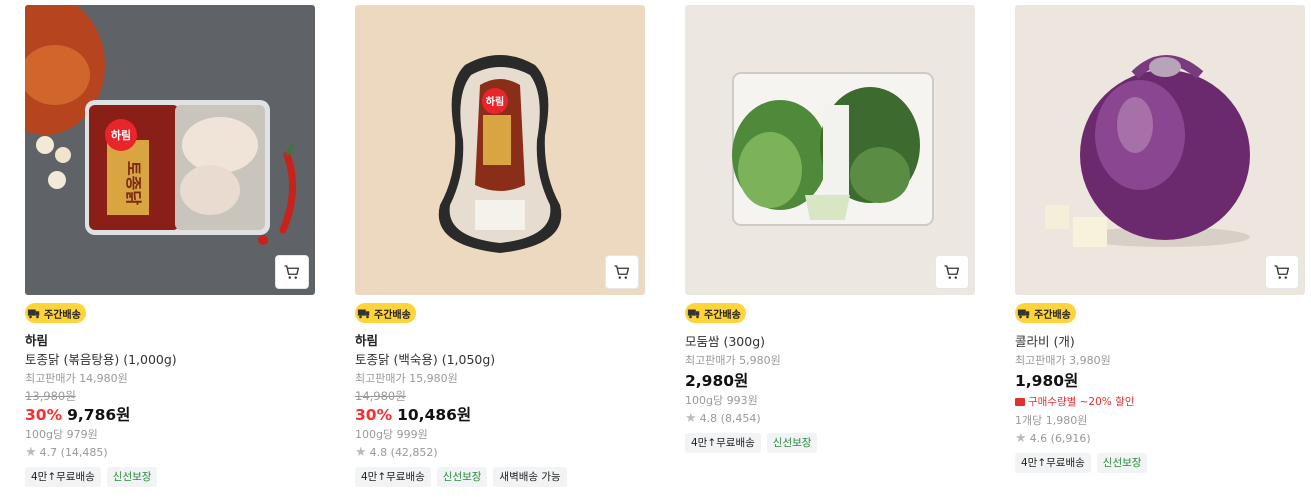 The image size is (1311, 503). I want to click on quantity-discount-coupon: 구매수량별 ~20% 할인, so click(1160, 402).